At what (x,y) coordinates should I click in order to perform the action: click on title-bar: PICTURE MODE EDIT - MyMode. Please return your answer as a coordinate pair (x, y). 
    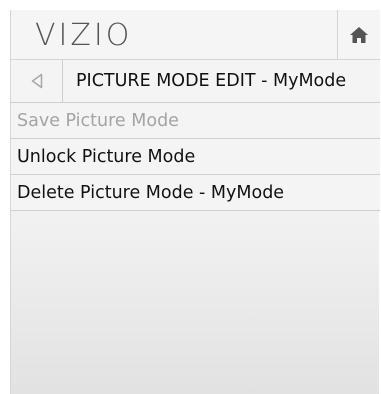
    Looking at the image, I should click on (195, 81).